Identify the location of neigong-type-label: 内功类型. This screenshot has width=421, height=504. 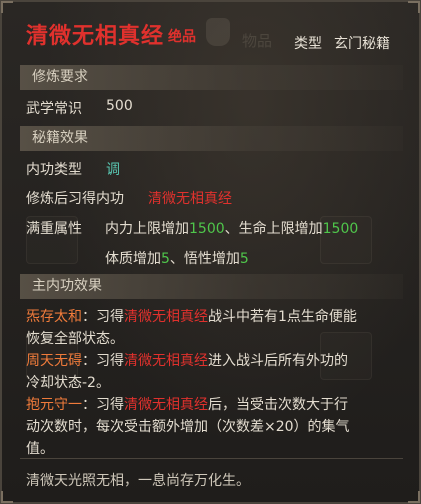
(54, 170).